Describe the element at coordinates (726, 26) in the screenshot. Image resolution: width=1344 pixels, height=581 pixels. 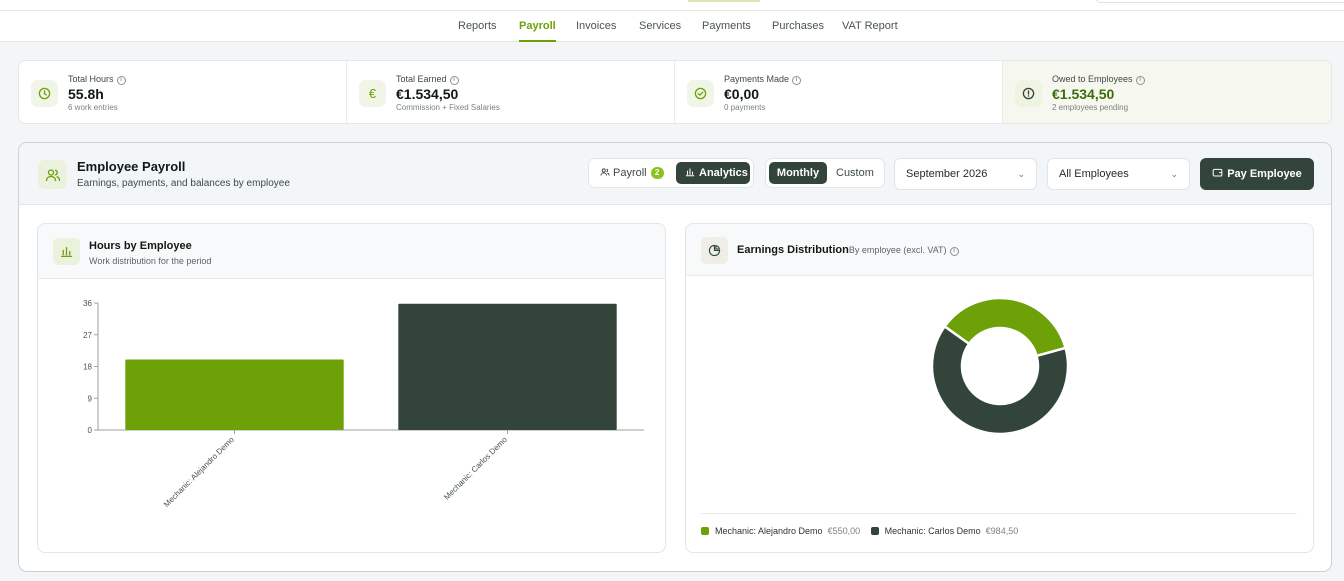
I see `tab-payments: Payments` at that location.